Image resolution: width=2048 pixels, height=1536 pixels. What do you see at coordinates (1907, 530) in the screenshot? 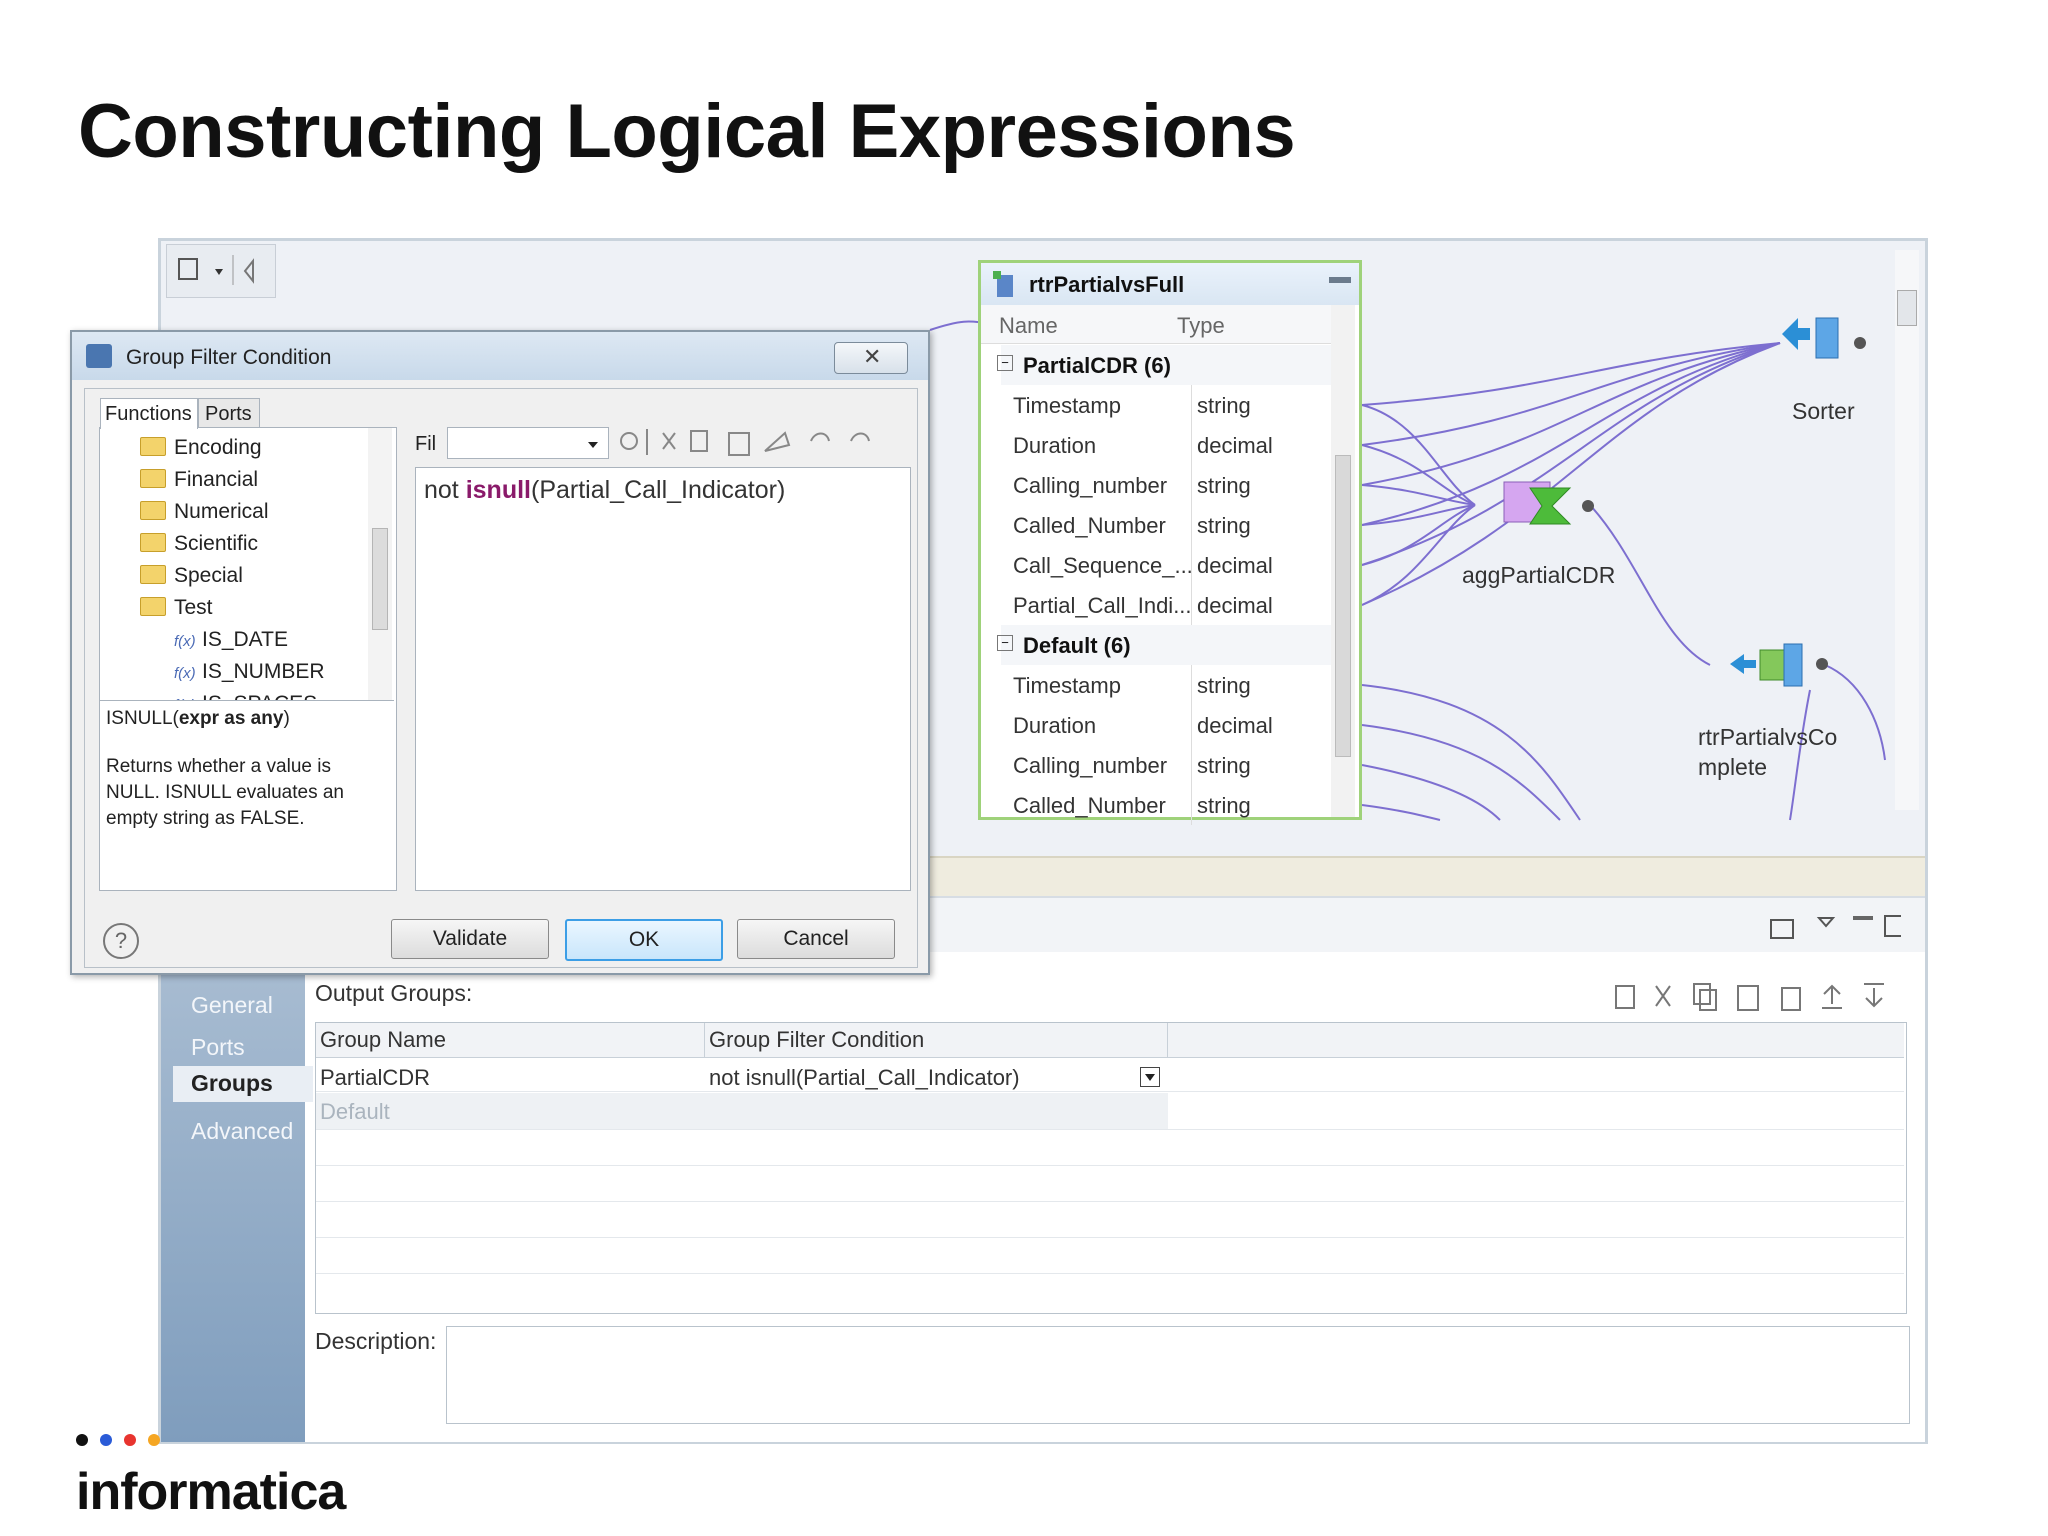
I see `canvas-vertical-scrollbar` at bounding box center [1907, 530].